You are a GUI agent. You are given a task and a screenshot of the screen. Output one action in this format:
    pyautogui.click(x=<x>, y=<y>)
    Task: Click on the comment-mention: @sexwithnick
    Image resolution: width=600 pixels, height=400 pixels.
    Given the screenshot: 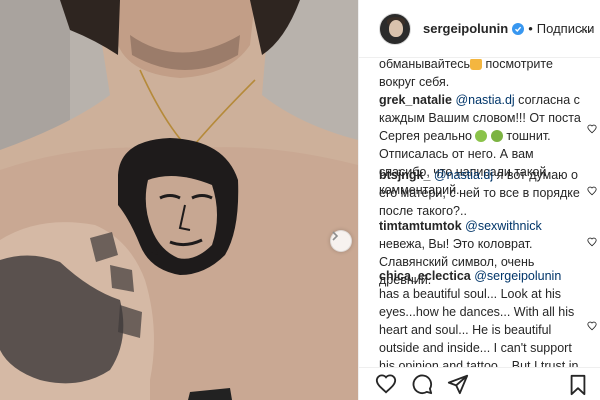 What is the action you would take?
    pyautogui.click(x=503, y=226)
    